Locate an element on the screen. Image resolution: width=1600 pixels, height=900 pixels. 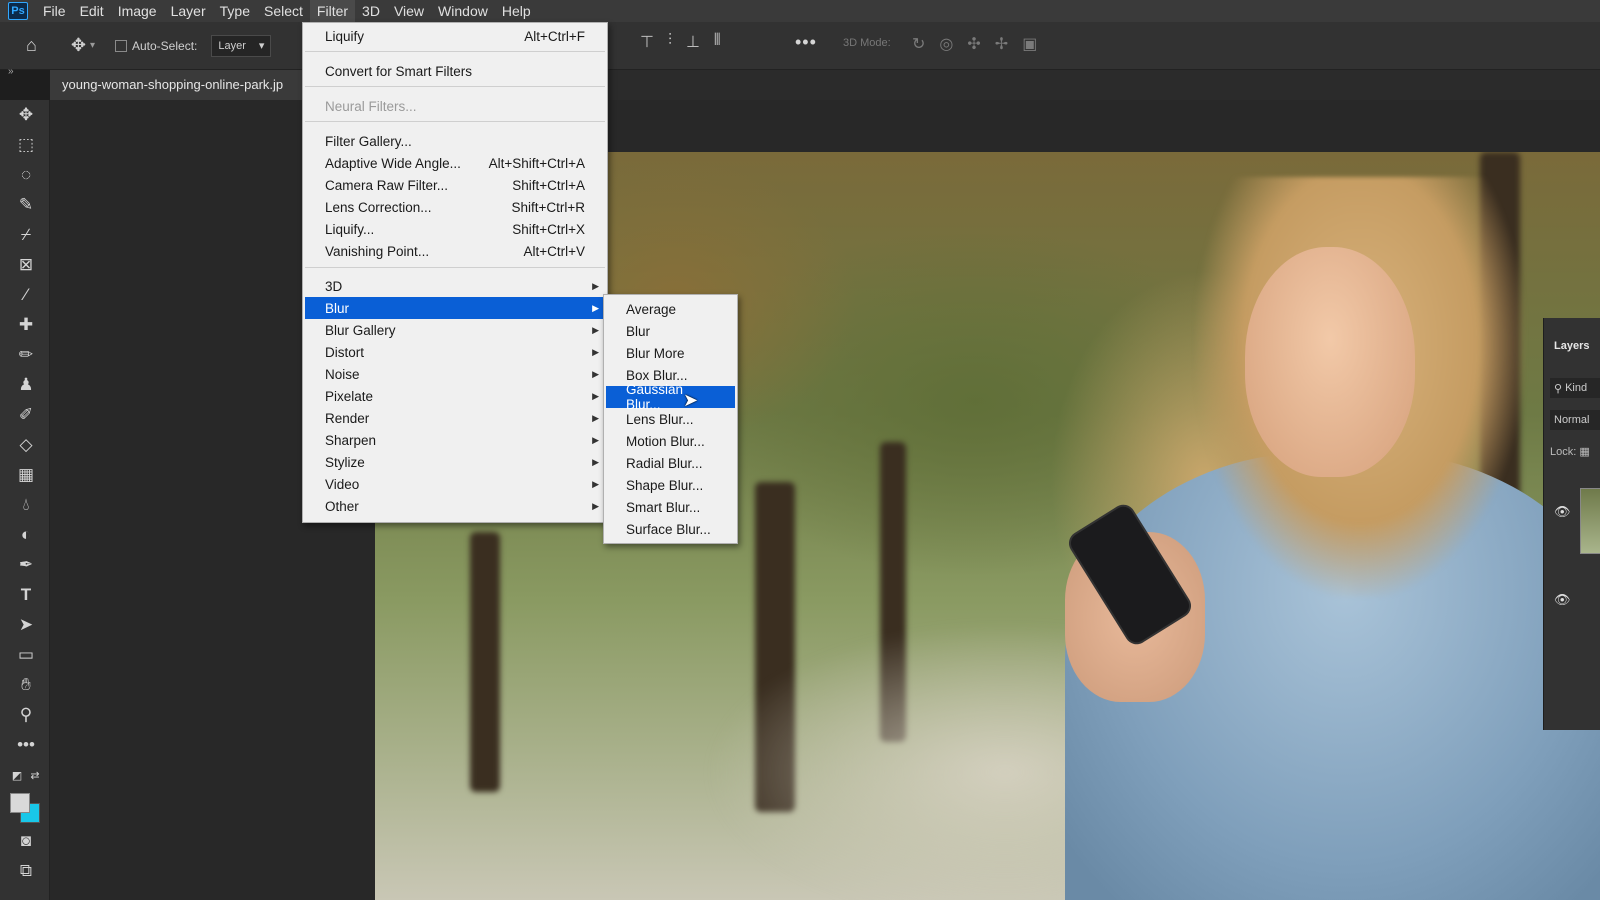
menu-help: Help is located at coordinates (516, 11).